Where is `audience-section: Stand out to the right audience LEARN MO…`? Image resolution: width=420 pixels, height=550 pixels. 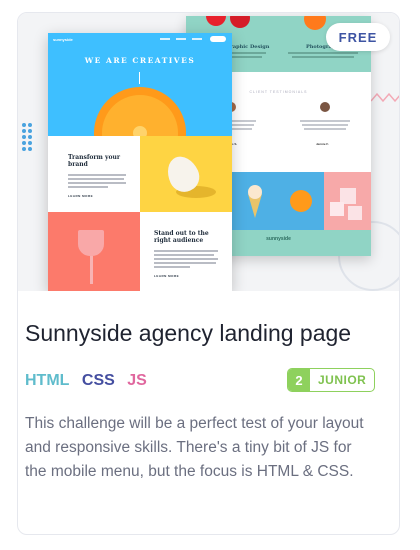 audience-section: Stand out to the right audience LEARN MO… is located at coordinates (186, 251).